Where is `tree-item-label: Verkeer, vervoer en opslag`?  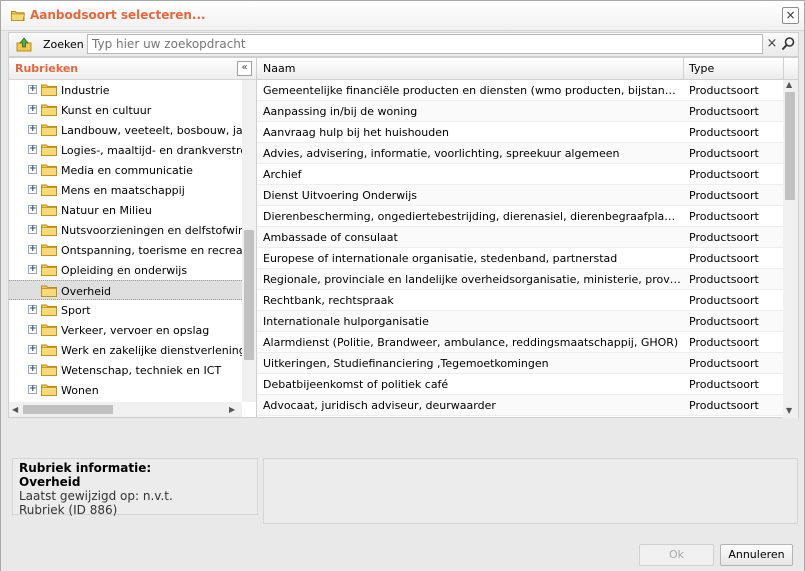 tree-item-label: Verkeer, vervoer en opslag is located at coordinates (135, 330).